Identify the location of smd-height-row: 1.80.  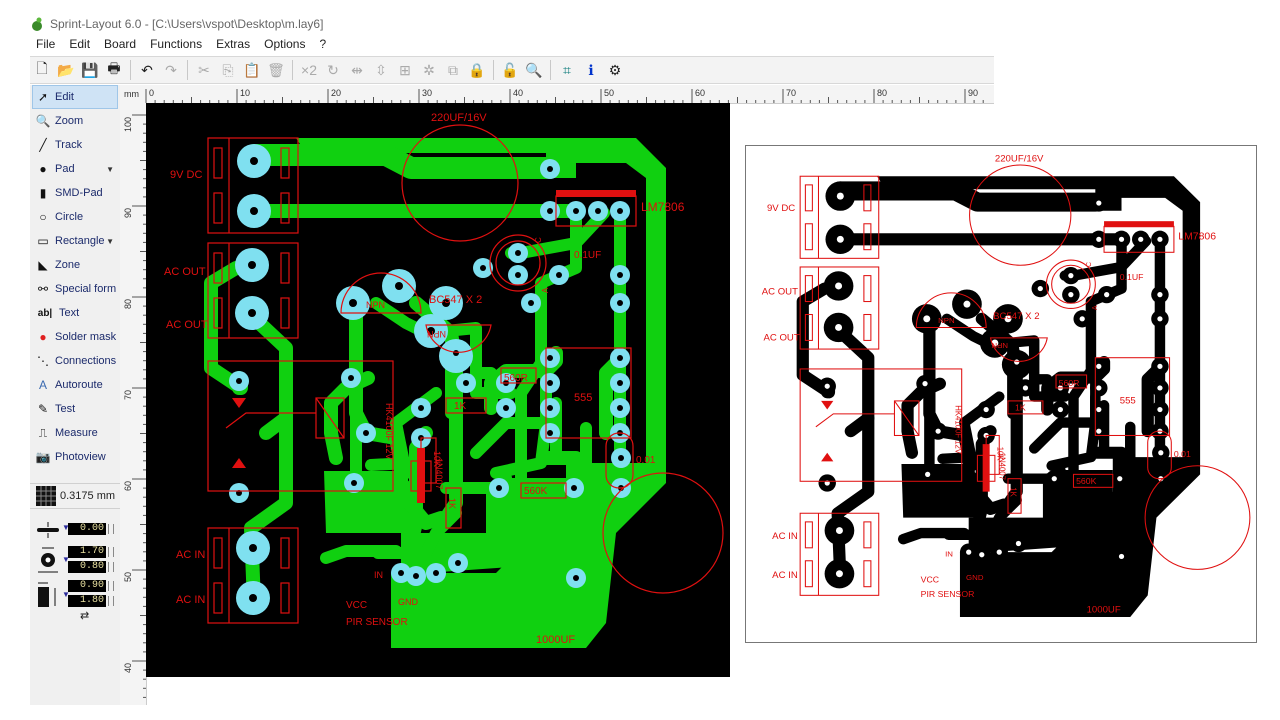
(75, 602).